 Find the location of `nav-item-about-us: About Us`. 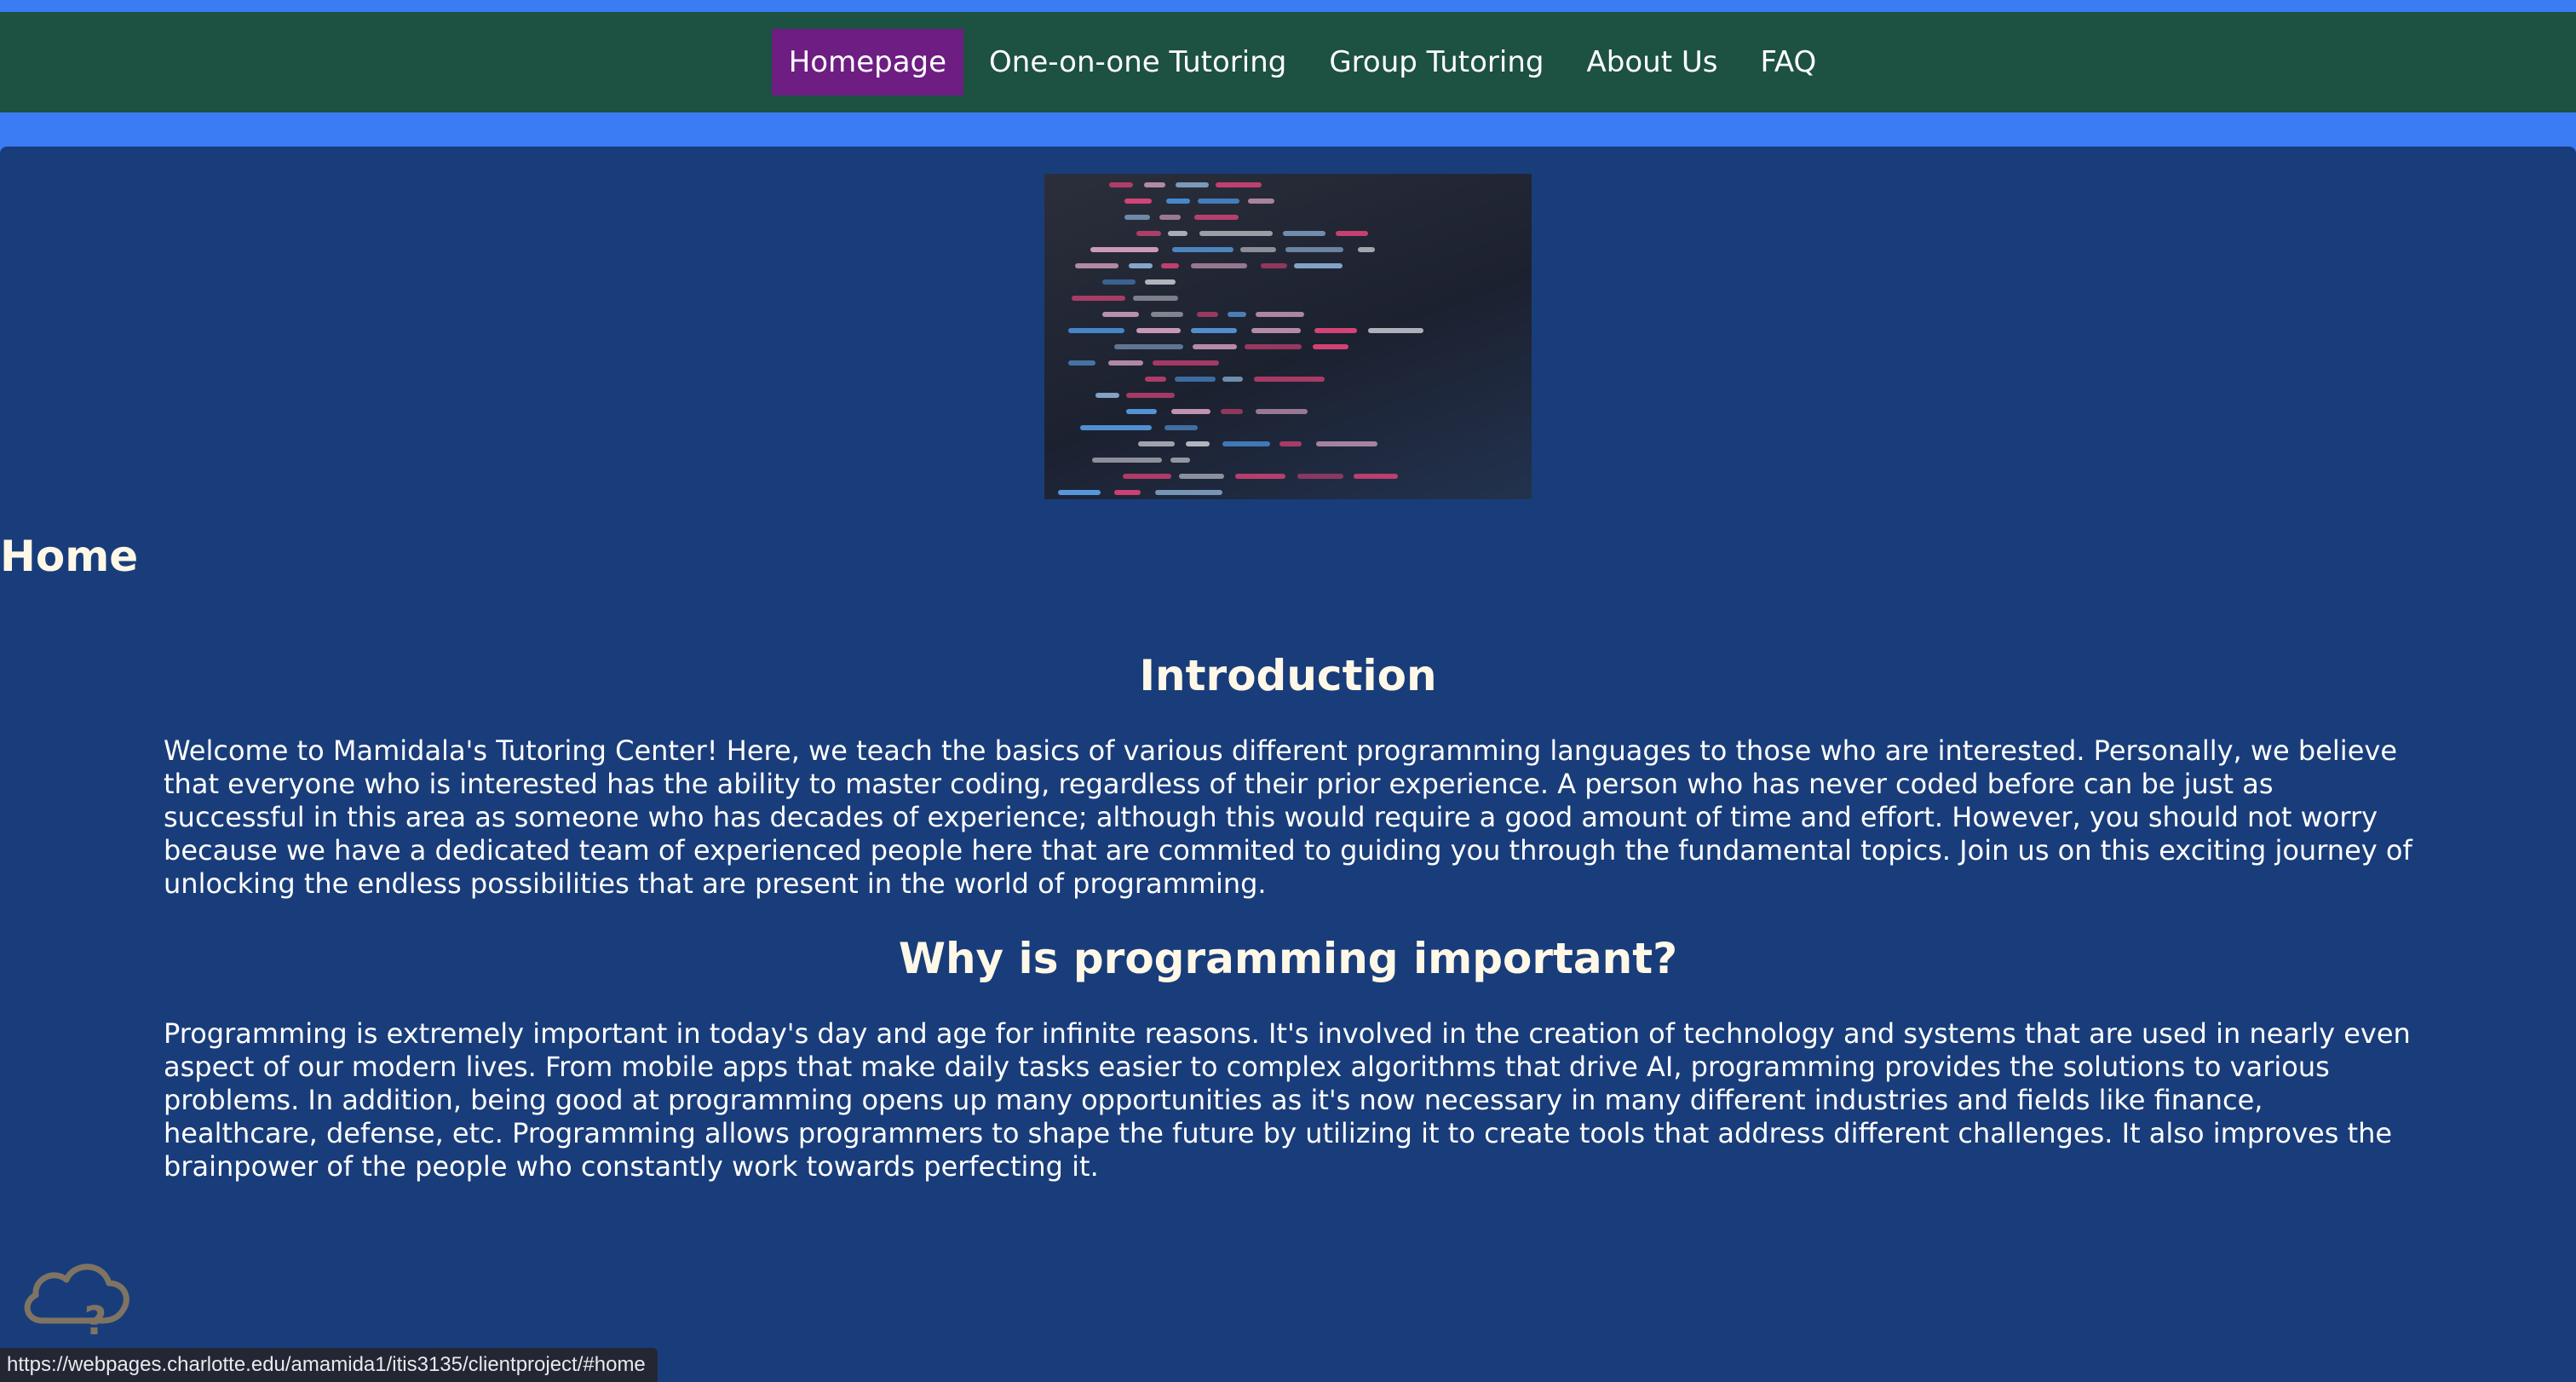

nav-item-about-us: About Us is located at coordinates (1653, 62).